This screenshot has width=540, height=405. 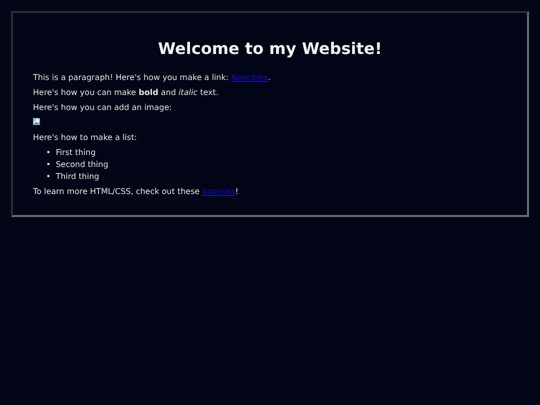 What do you see at coordinates (85, 138) in the screenshot?
I see `paragraph: Here's how to make a list:` at bounding box center [85, 138].